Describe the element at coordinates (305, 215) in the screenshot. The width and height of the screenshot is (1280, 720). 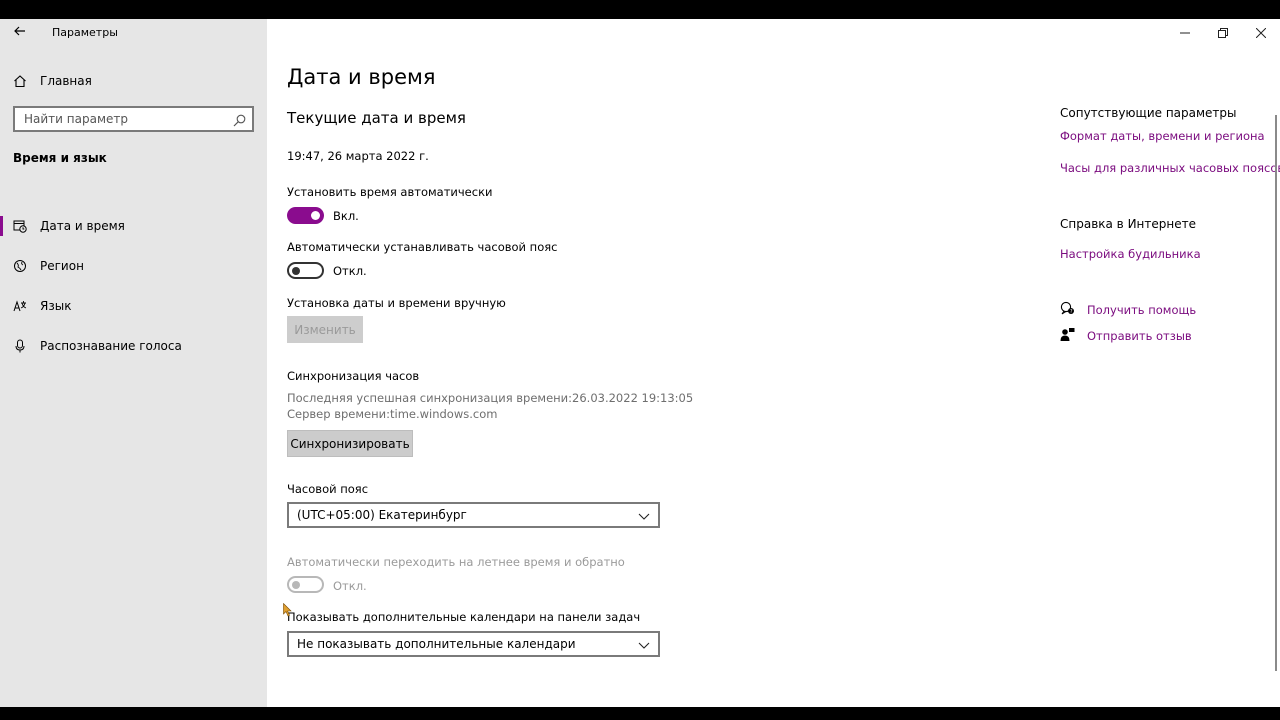
I see `auto-time-toggle` at that location.